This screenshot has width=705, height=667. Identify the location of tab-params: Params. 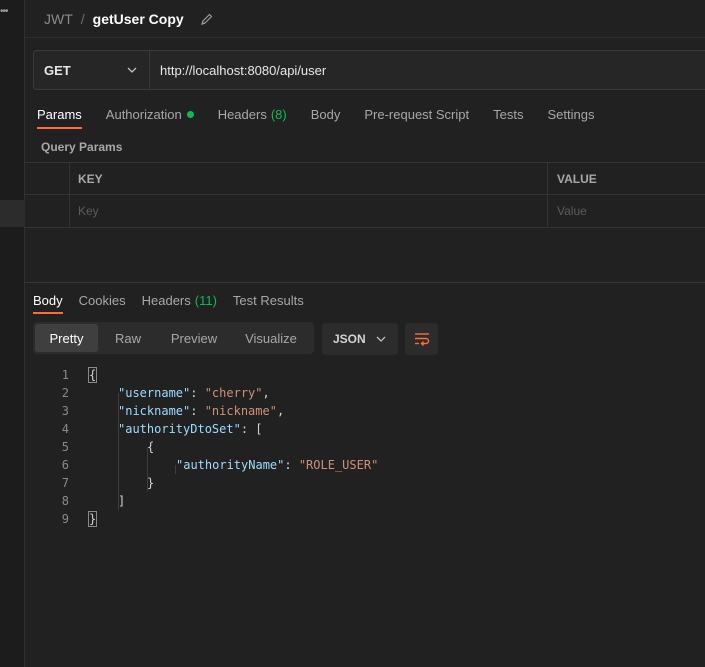
(59, 116).